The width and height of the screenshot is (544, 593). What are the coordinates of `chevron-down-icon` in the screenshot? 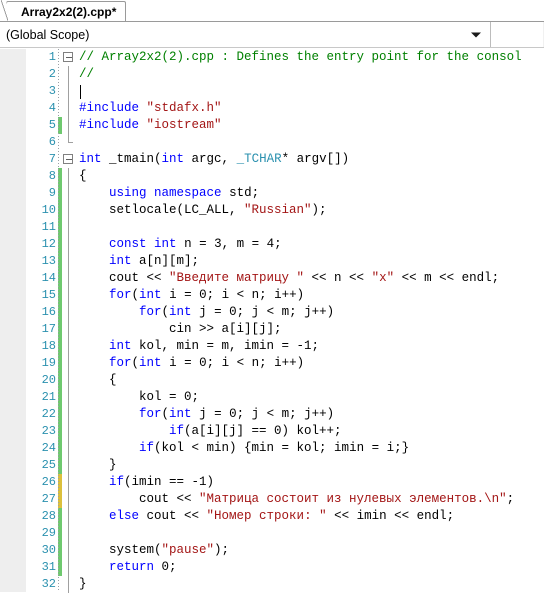 It's located at (476, 34).